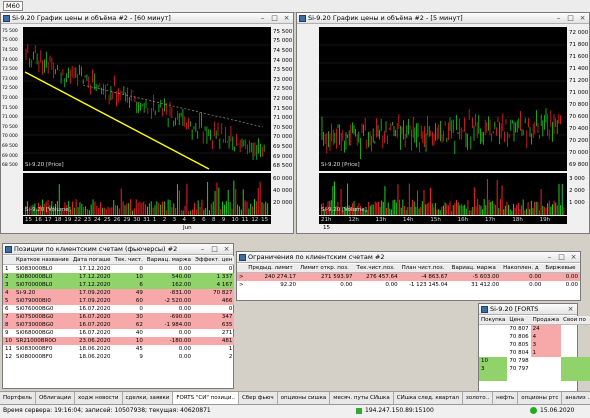  Describe the element at coordinates (139, 277) in the screenshot. I see `table-cell: 10` at that location.